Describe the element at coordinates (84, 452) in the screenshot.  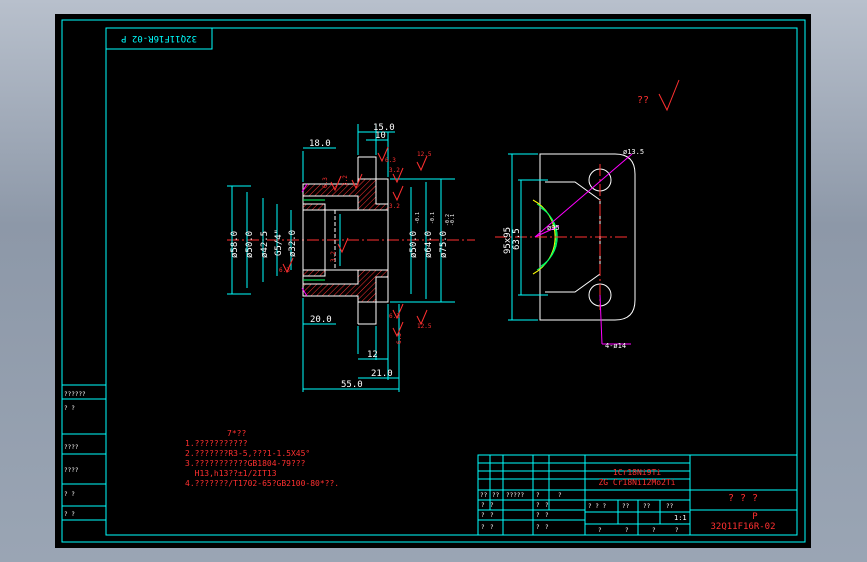
I see `left-strip: ?????? ? ? ???? ???? ? ? ? ?` at that location.